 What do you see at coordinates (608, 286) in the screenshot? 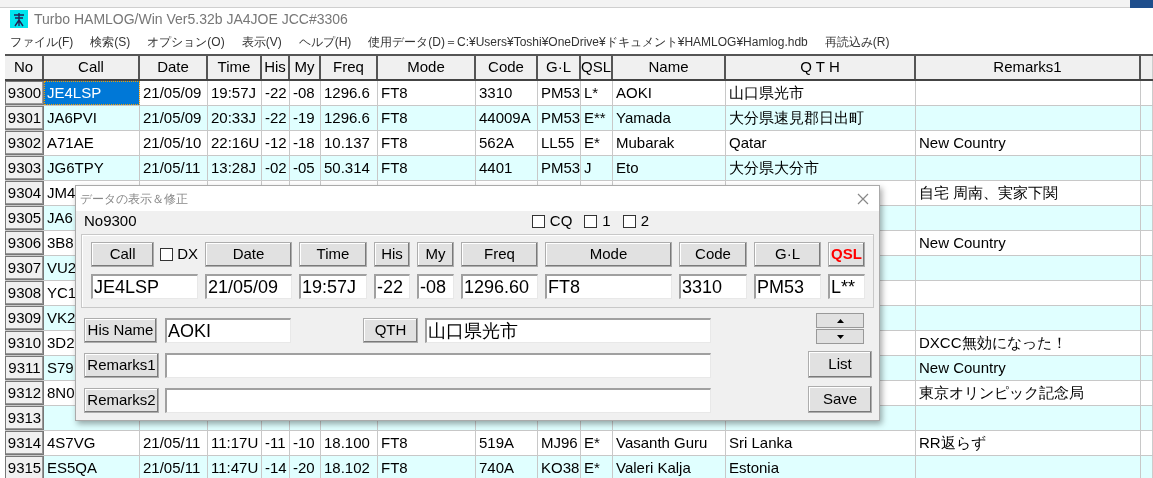
I see `input-field: FT8` at bounding box center [608, 286].